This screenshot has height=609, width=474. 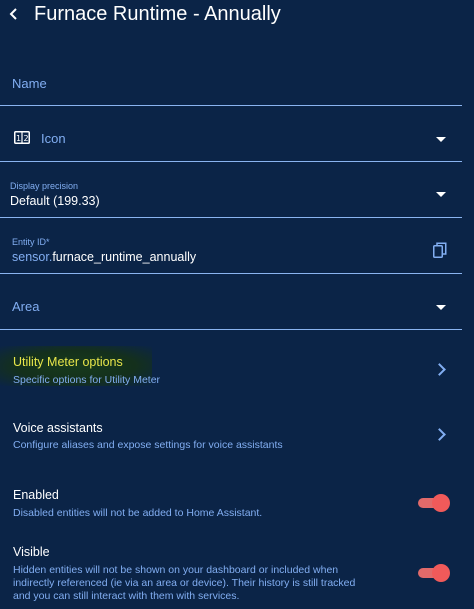 What do you see at coordinates (26, 306) in the screenshot?
I see `area-label: Area` at bounding box center [26, 306].